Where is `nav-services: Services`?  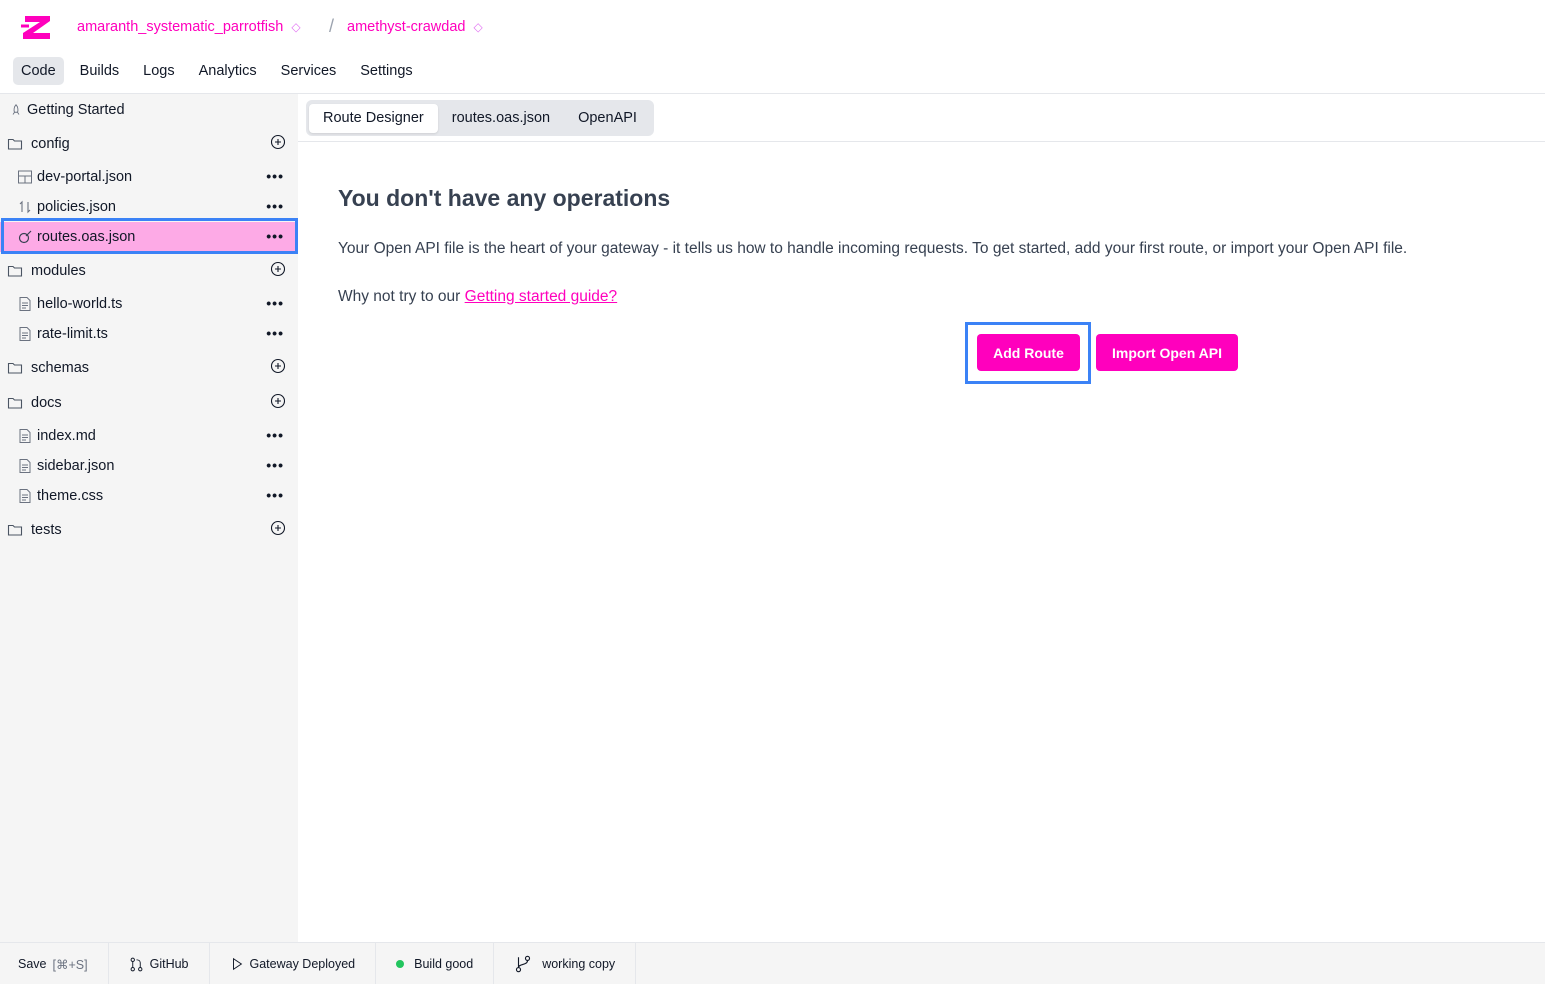 nav-services: Services is located at coordinates (309, 71).